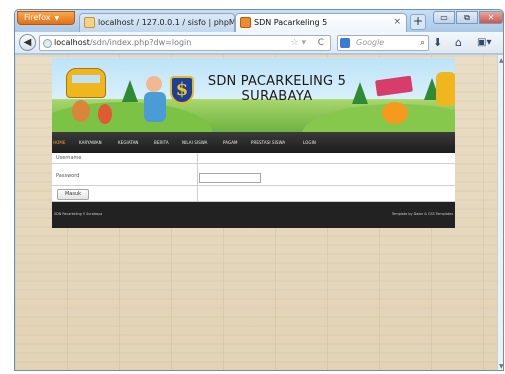  I want to click on search-engine-icon, so click(345, 43).